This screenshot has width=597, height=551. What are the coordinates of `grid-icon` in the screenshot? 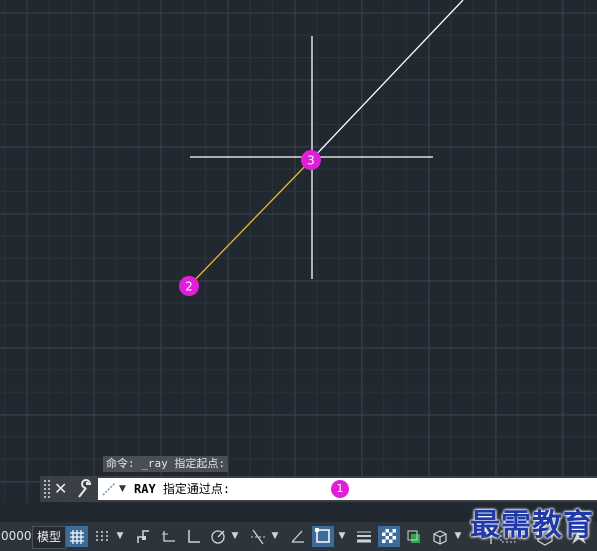 It's located at (77, 536).